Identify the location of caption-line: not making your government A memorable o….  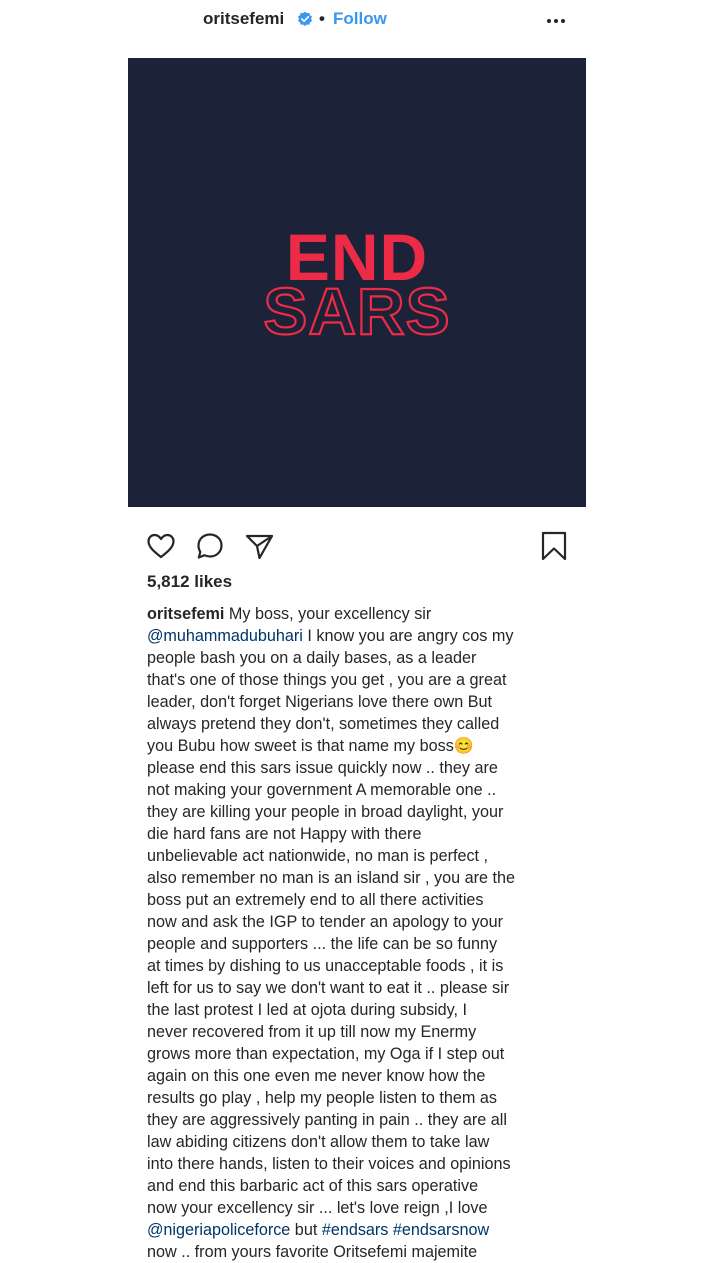
(362, 790).